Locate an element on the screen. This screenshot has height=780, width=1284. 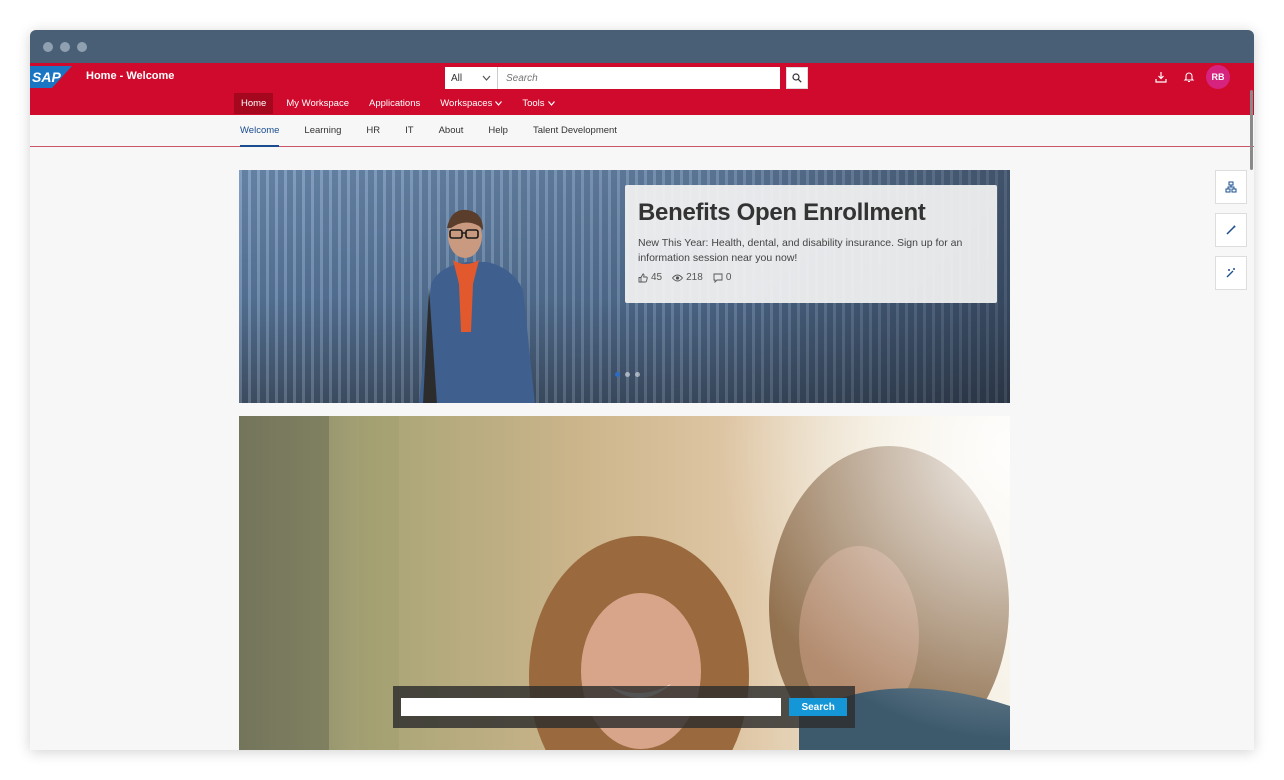
search-icon is located at coordinates (797, 78).